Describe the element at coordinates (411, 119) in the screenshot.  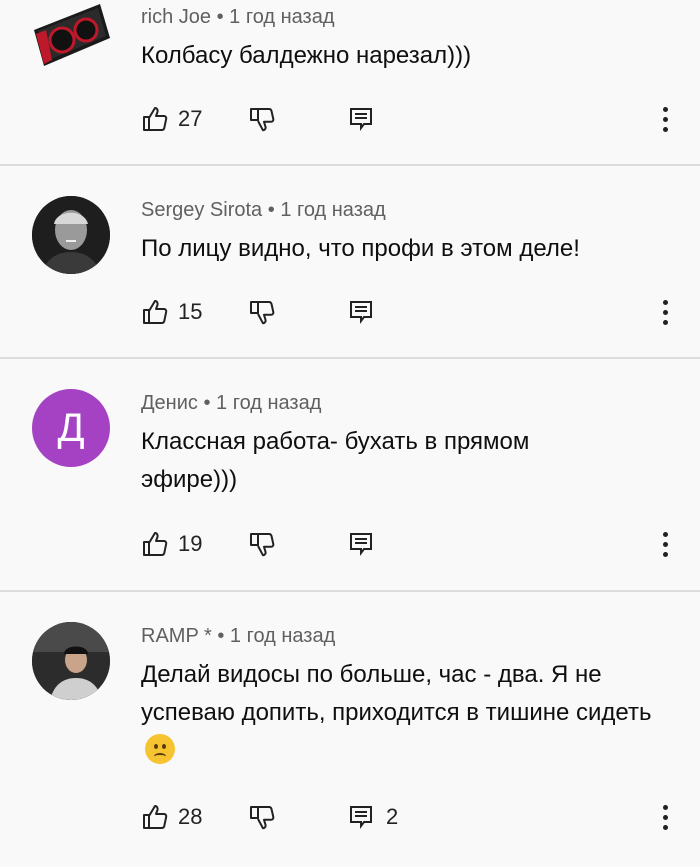
I see `comment-actions: 27` at that location.